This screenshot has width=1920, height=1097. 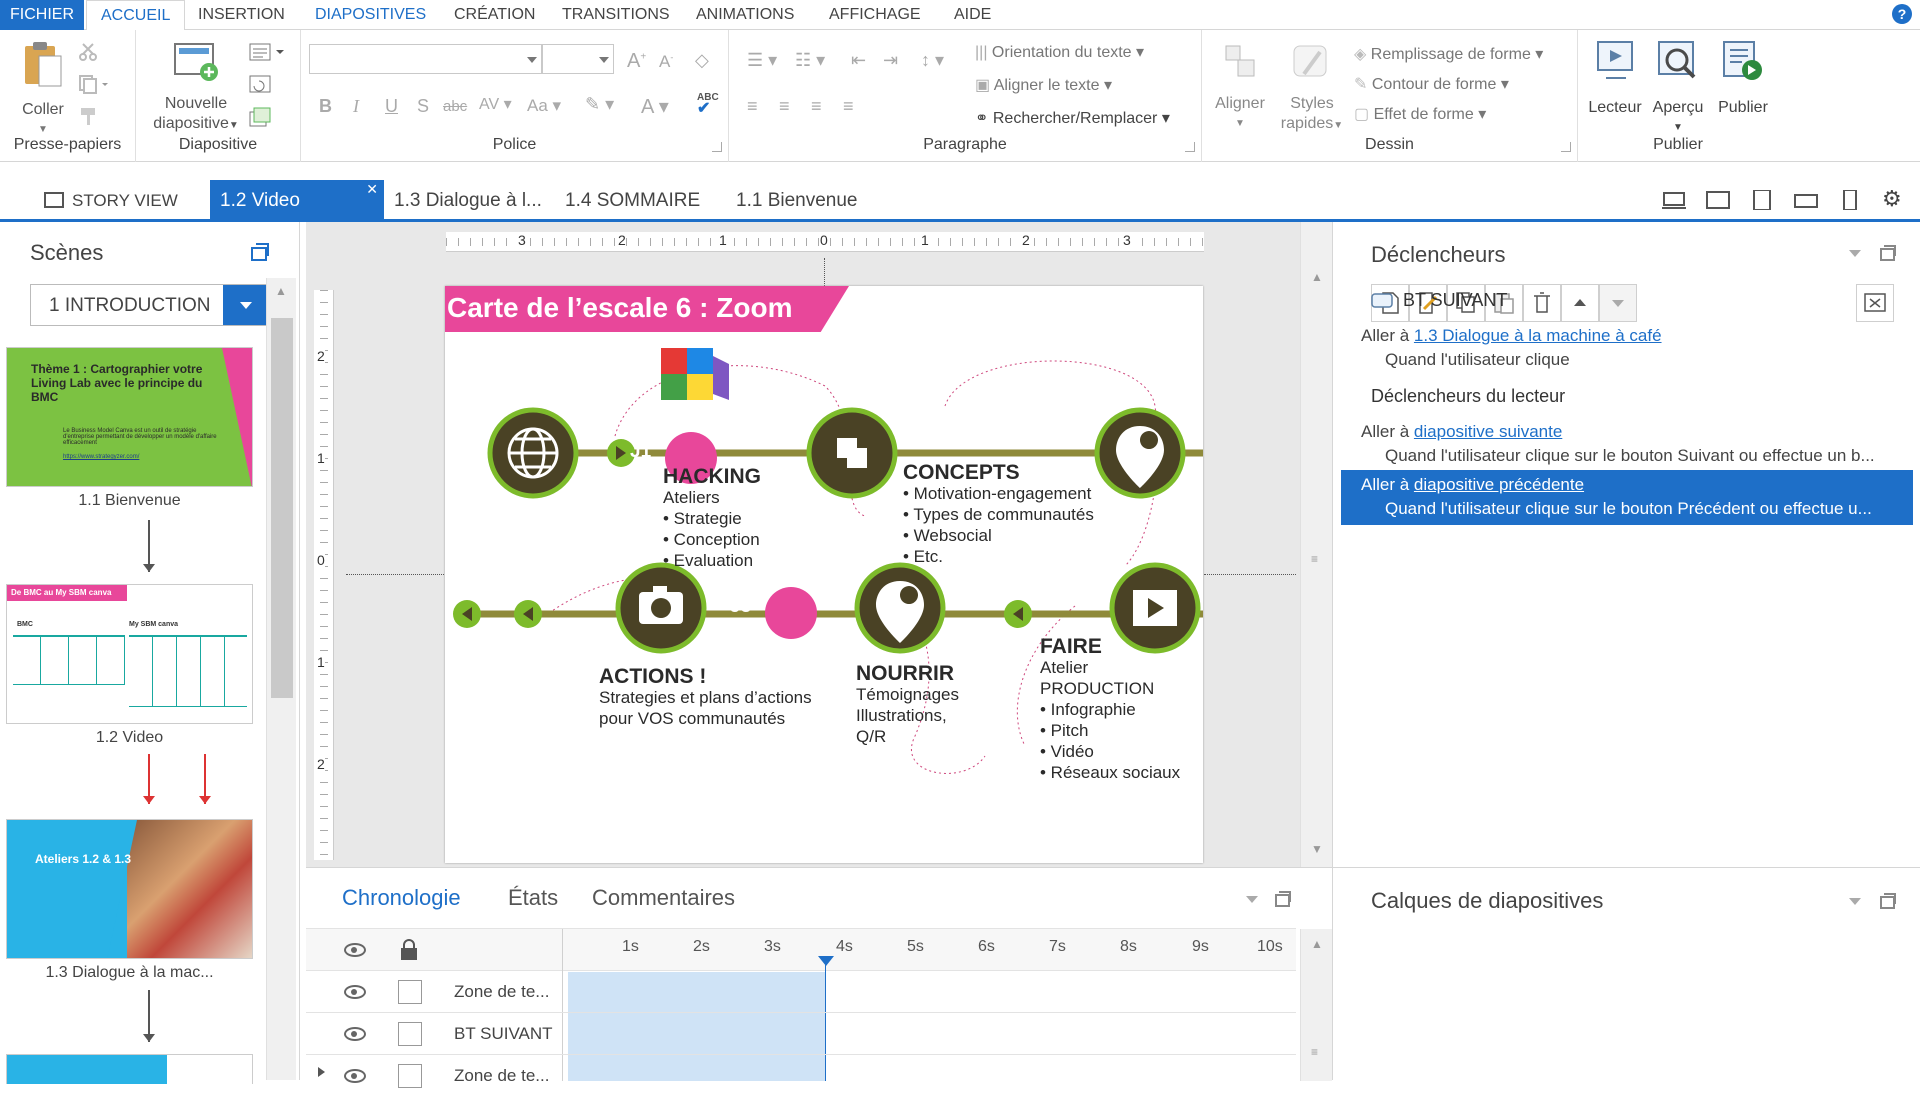 What do you see at coordinates (1499, 484) in the screenshot?
I see `trigger-link-3: diapositive précédente` at bounding box center [1499, 484].